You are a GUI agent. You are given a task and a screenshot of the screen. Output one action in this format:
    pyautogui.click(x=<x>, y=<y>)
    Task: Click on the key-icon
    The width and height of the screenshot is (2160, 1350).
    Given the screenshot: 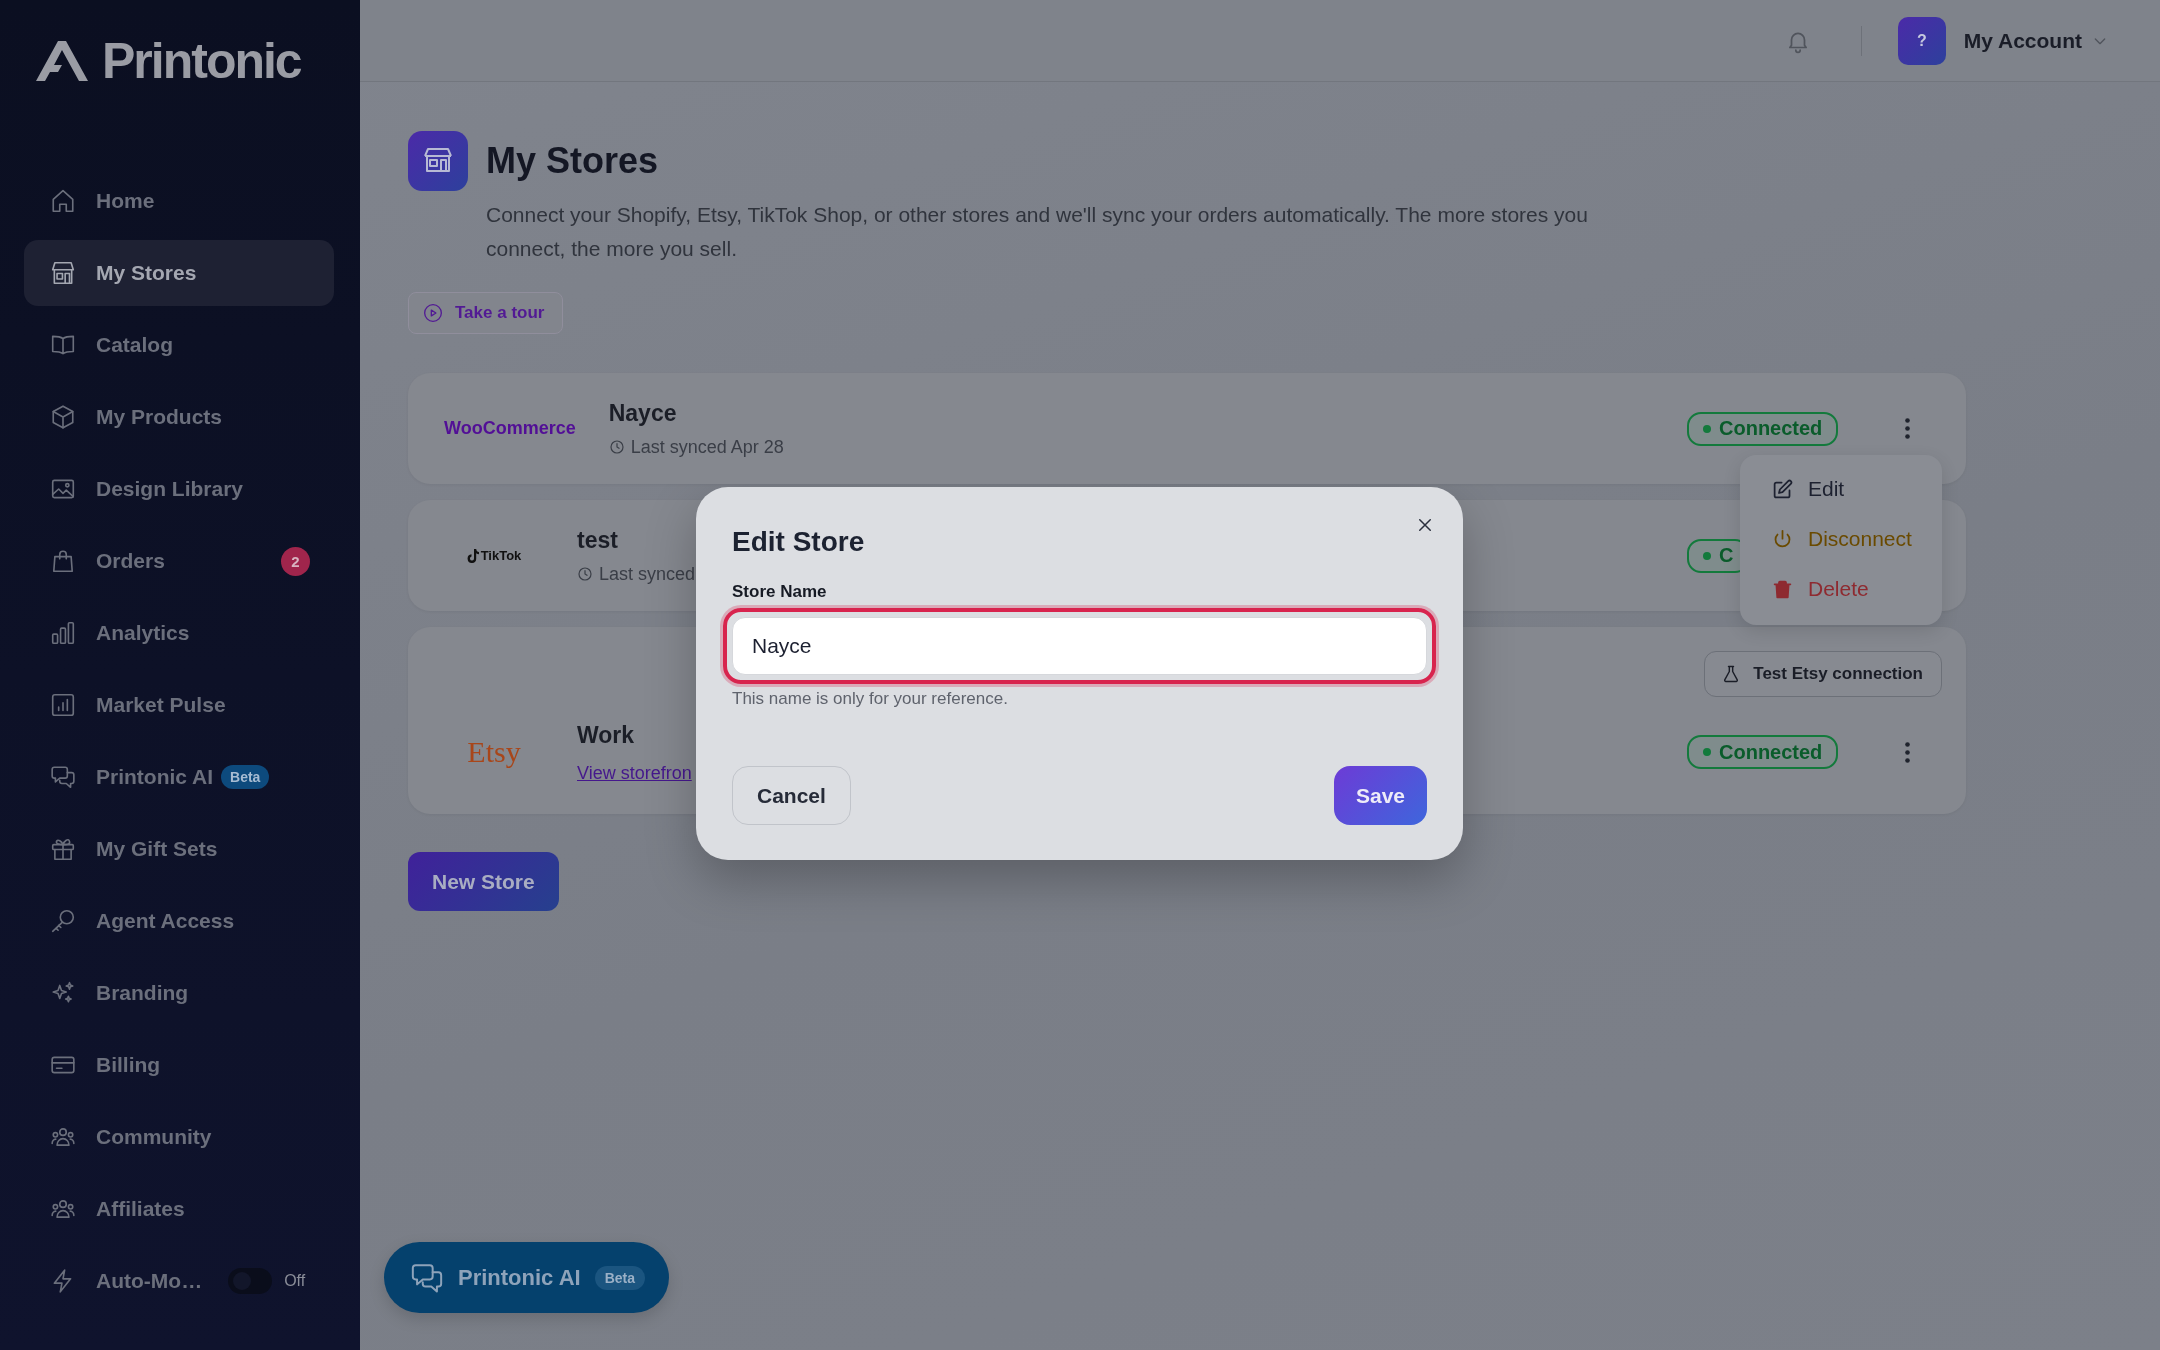 What is the action you would take?
    pyautogui.click(x=63, y=921)
    